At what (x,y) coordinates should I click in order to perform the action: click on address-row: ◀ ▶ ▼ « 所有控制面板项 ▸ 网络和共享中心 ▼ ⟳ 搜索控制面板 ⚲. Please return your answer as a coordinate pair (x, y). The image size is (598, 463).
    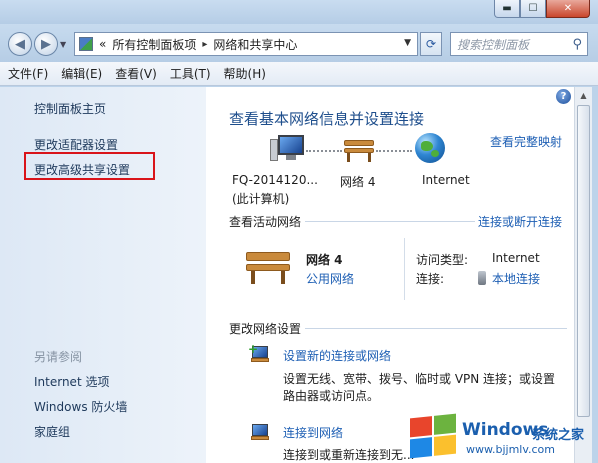
    Looking at the image, I should click on (299, 43).